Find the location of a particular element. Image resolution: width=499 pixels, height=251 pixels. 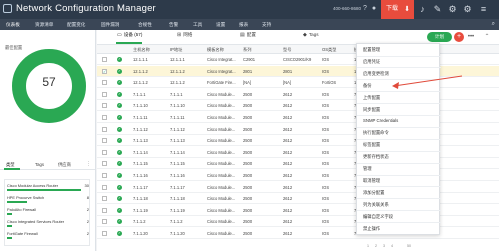

menu-item: 启用凭证 is located at coordinates (371, 62).